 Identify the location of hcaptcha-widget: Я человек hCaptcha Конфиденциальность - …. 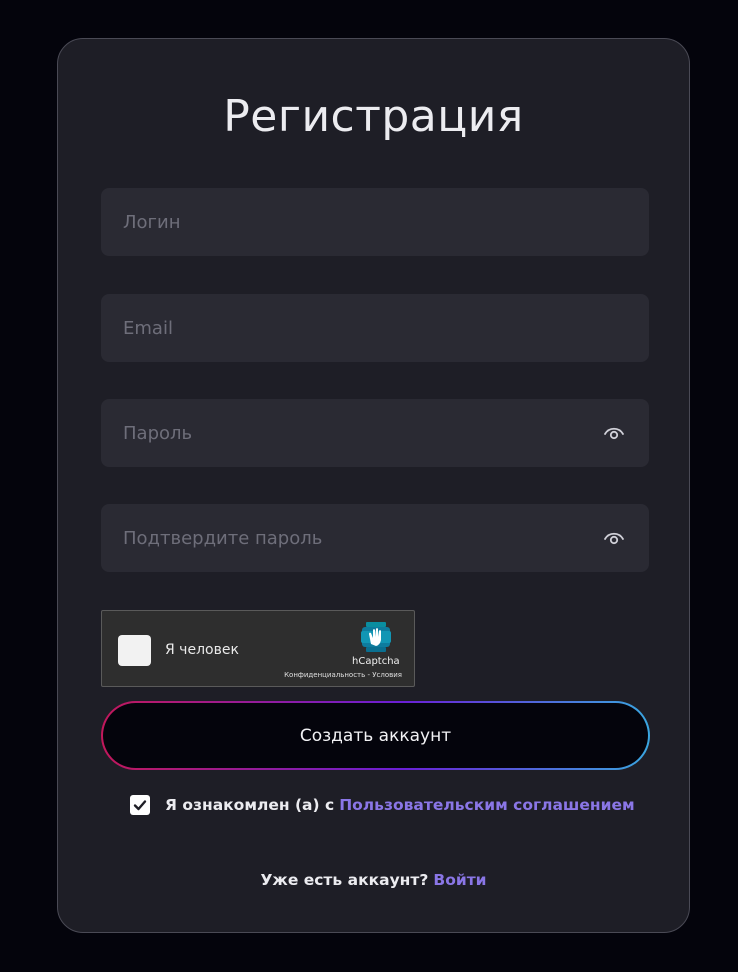
(258, 648).